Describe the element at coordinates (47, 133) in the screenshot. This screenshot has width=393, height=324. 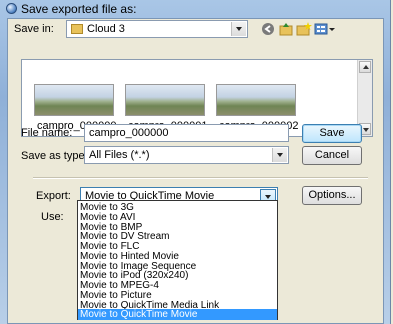
I see `file-name-label: File name:` at that location.